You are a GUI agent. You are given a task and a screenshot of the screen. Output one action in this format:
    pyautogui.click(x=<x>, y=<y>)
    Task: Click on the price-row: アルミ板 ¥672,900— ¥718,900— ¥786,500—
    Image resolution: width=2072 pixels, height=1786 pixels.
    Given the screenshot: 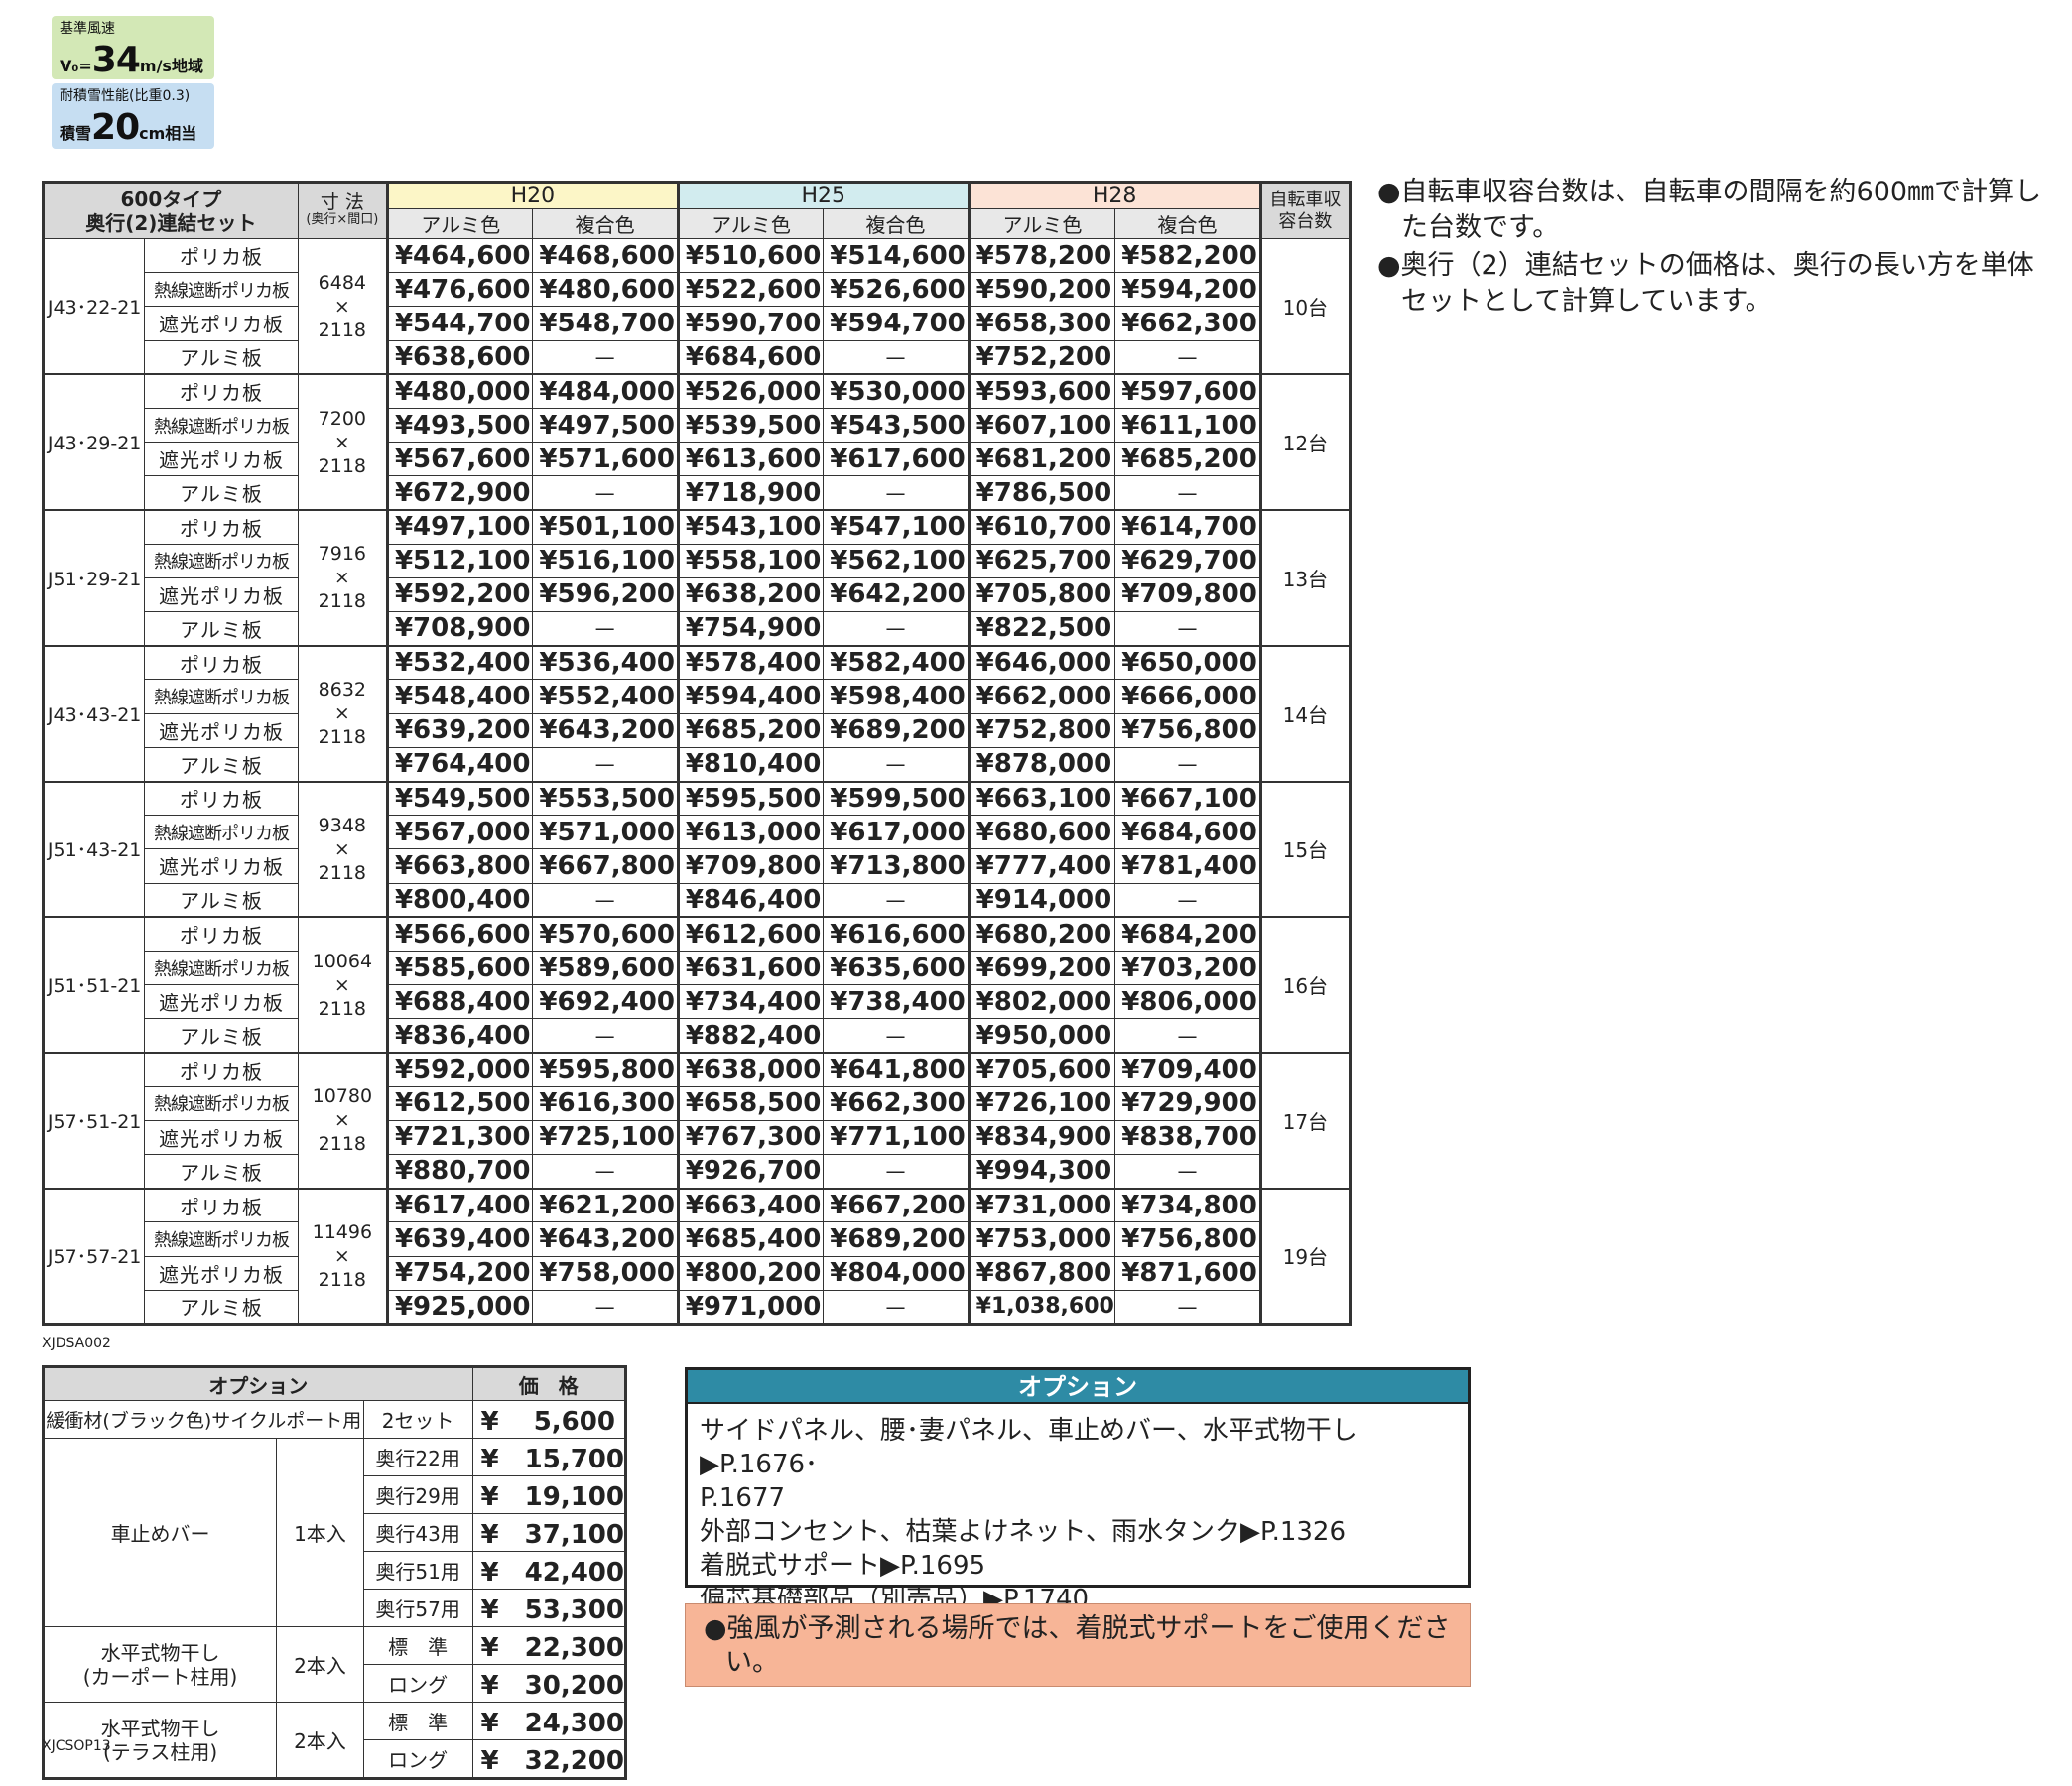 What is the action you would take?
    pyautogui.click(x=697, y=493)
    